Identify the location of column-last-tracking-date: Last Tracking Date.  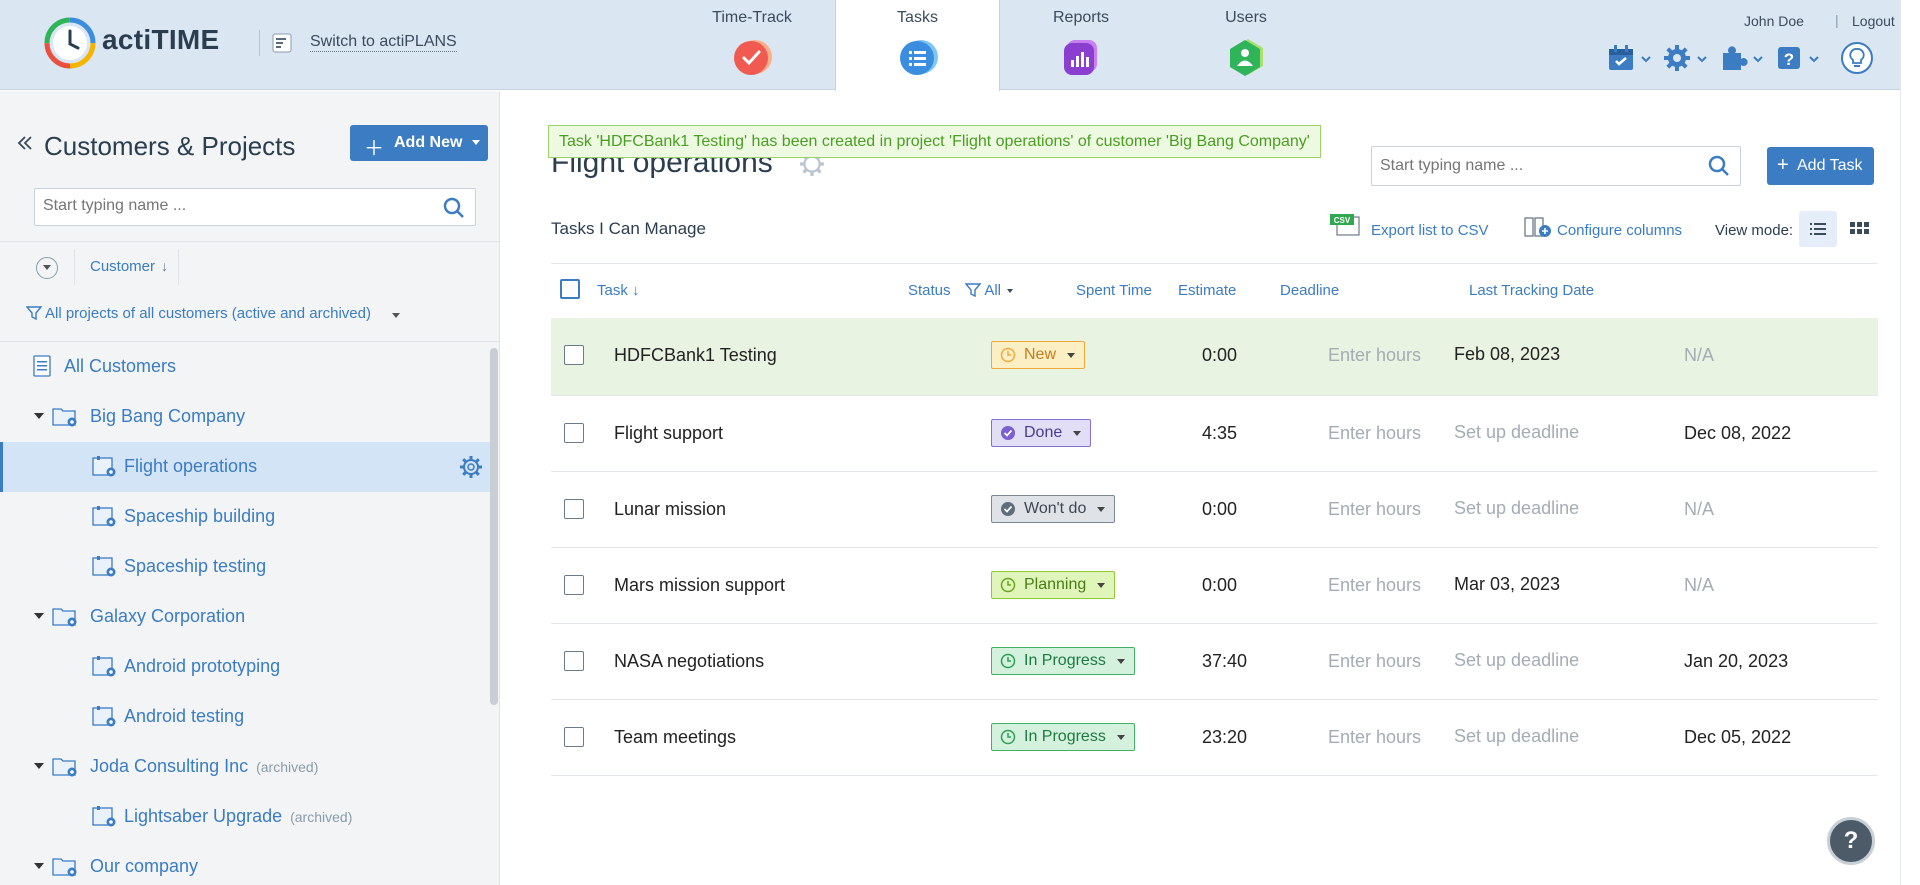
(1531, 290).